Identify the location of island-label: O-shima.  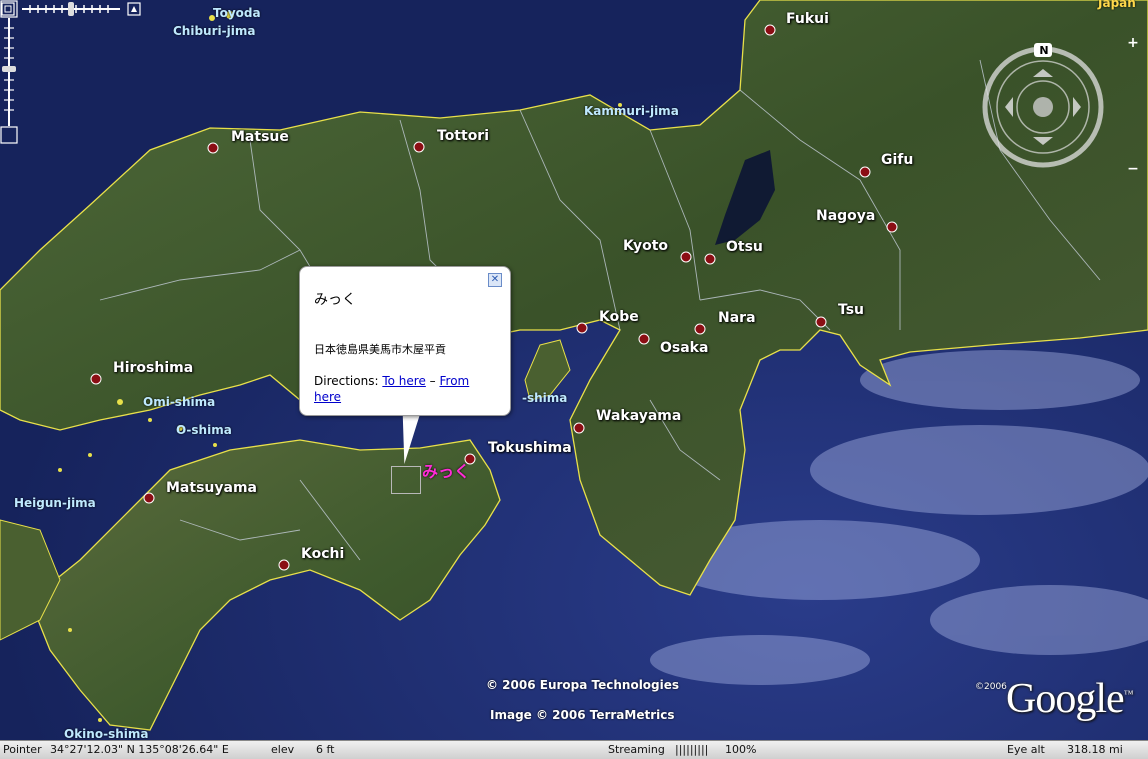
(204, 430).